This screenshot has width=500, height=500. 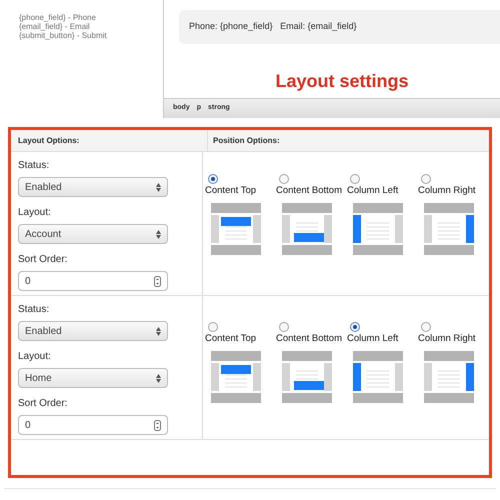 What do you see at coordinates (58, 17) in the screenshot?
I see `code-hint: {phone_field} - Phone` at bounding box center [58, 17].